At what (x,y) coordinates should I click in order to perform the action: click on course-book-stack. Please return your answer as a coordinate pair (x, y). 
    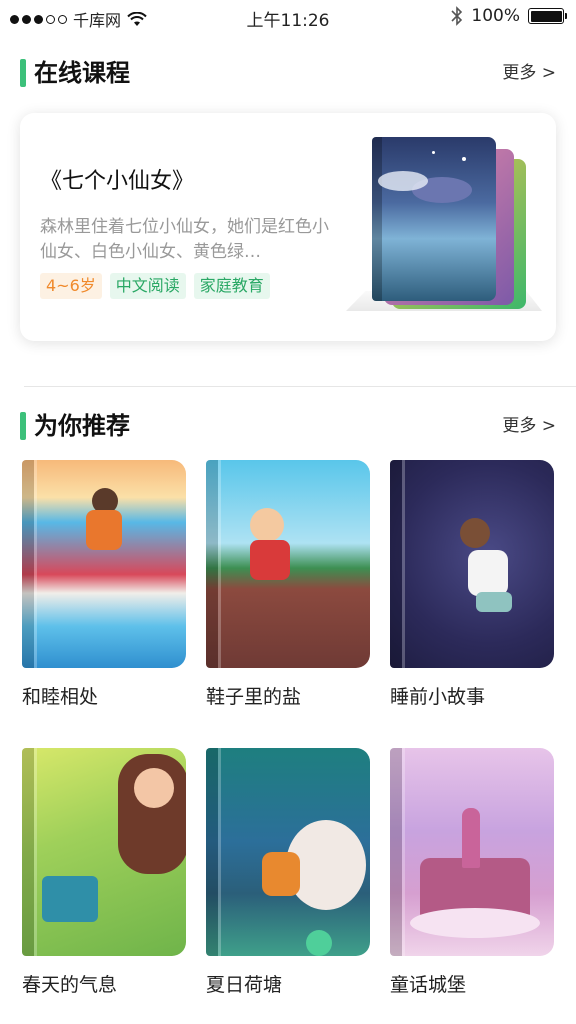
    Looking at the image, I should click on (446, 226).